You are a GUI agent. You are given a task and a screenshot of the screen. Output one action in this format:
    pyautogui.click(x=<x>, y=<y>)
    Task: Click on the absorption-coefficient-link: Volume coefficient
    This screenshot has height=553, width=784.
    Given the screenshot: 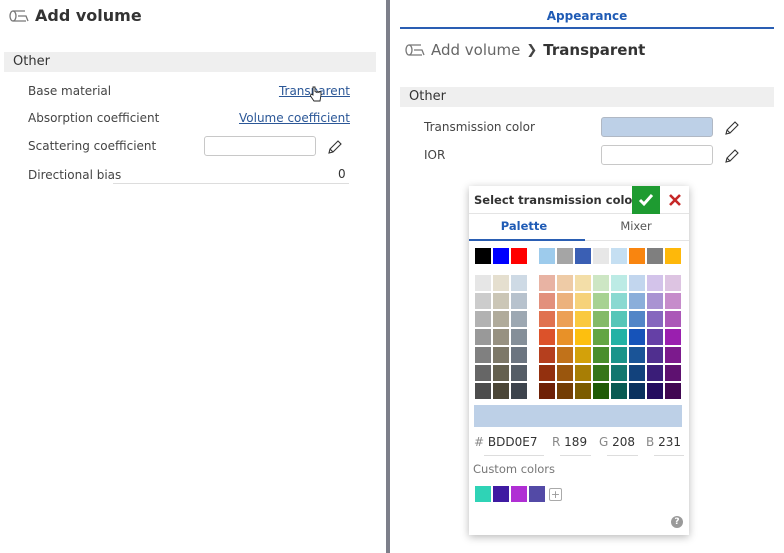 What is the action you would take?
    pyautogui.click(x=294, y=118)
    